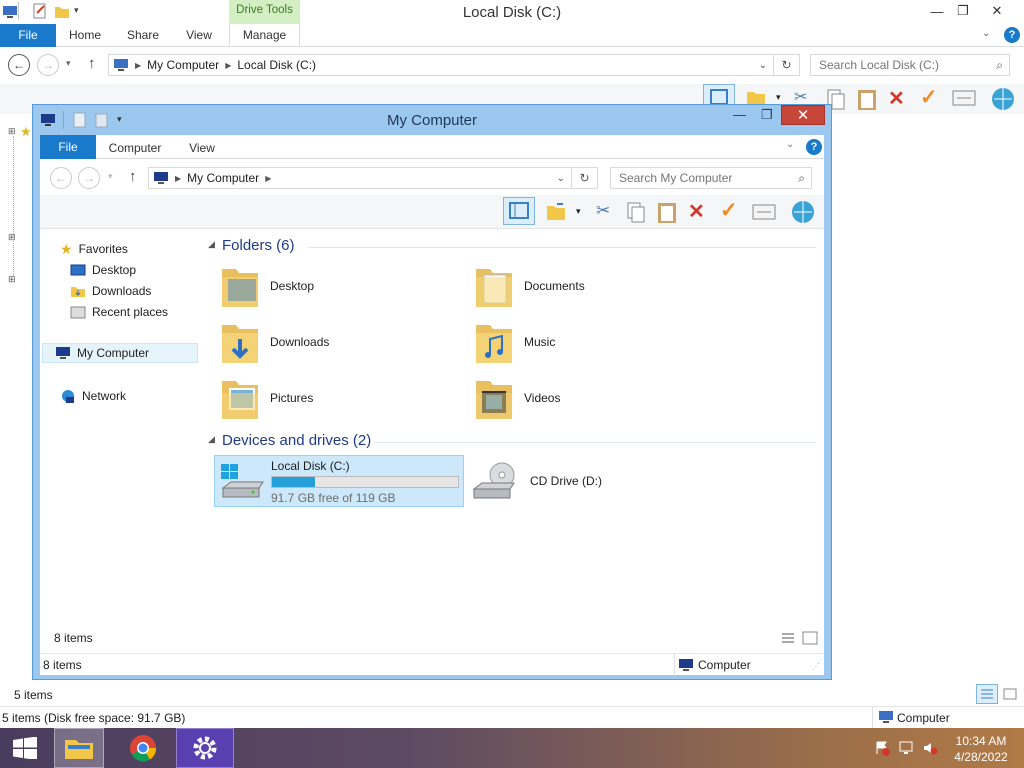 Image resolution: width=1024 pixels, height=768 pixels. What do you see at coordinates (432, 120) in the screenshot?
I see `front-window-titlebar: ▾ My Computer — ❐ ✕` at bounding box center [432, 120].